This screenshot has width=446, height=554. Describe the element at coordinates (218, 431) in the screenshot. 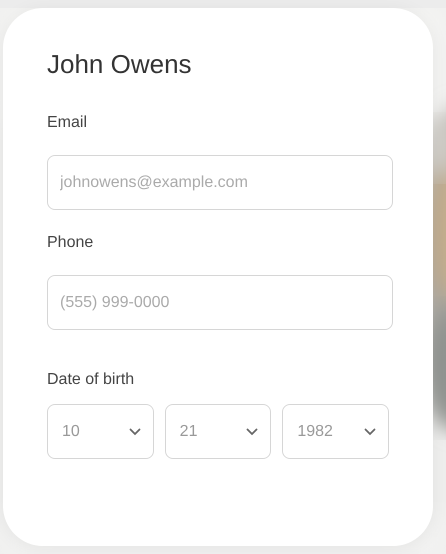

I see `dropdown: 21` at that location.